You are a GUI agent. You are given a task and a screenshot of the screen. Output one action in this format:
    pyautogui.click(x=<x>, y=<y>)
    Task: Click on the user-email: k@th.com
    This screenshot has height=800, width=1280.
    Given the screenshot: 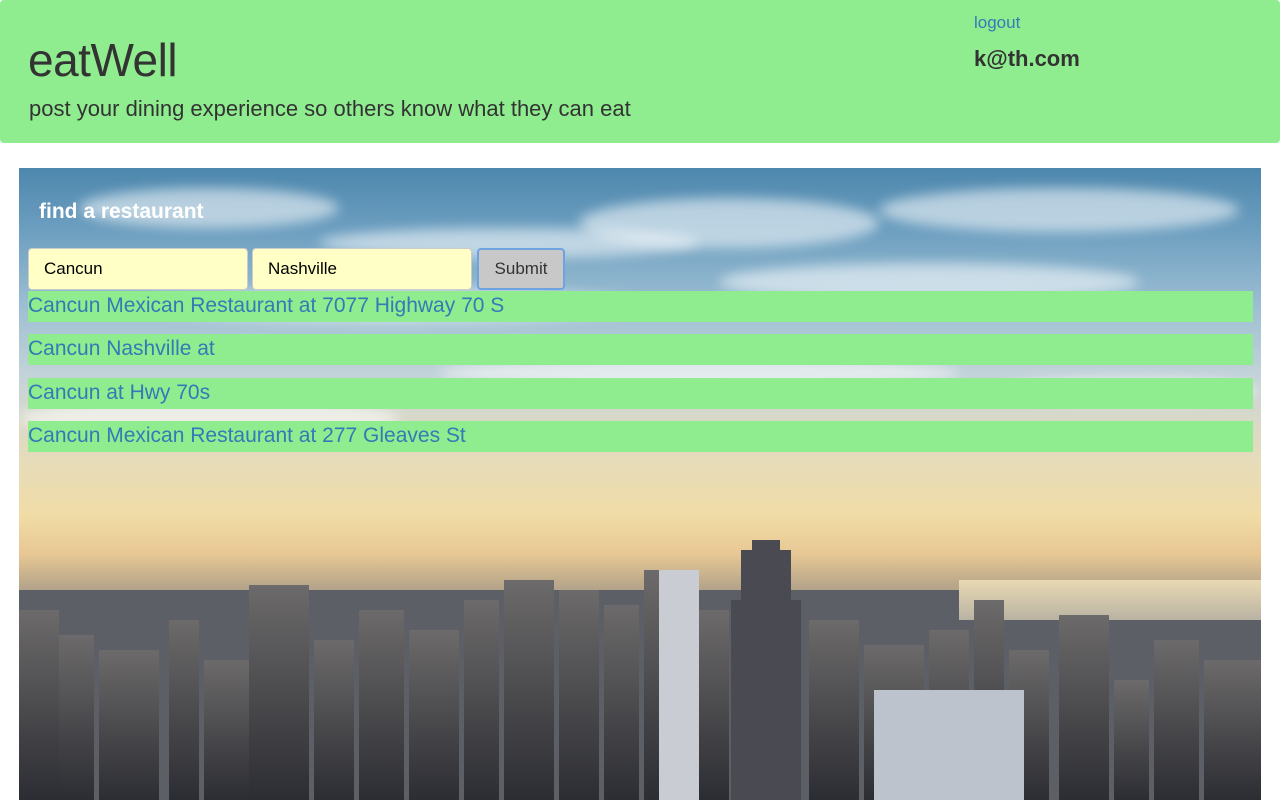 What is the action you would take?
    pyautogui.click(x=1027, y=58)
    